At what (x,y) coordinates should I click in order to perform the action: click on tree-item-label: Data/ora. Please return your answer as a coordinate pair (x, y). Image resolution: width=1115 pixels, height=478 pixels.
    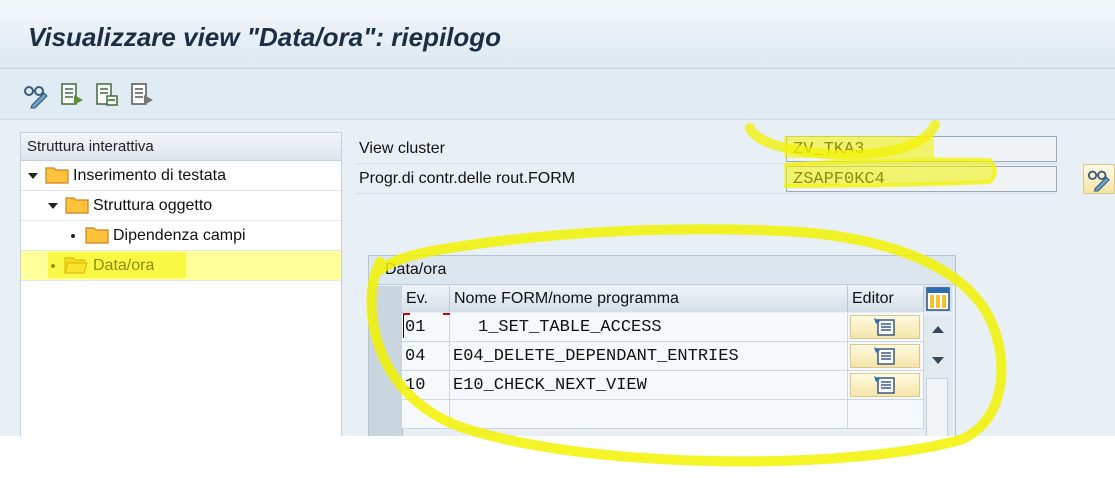
    Looking at the image, I should click on (124, 265).